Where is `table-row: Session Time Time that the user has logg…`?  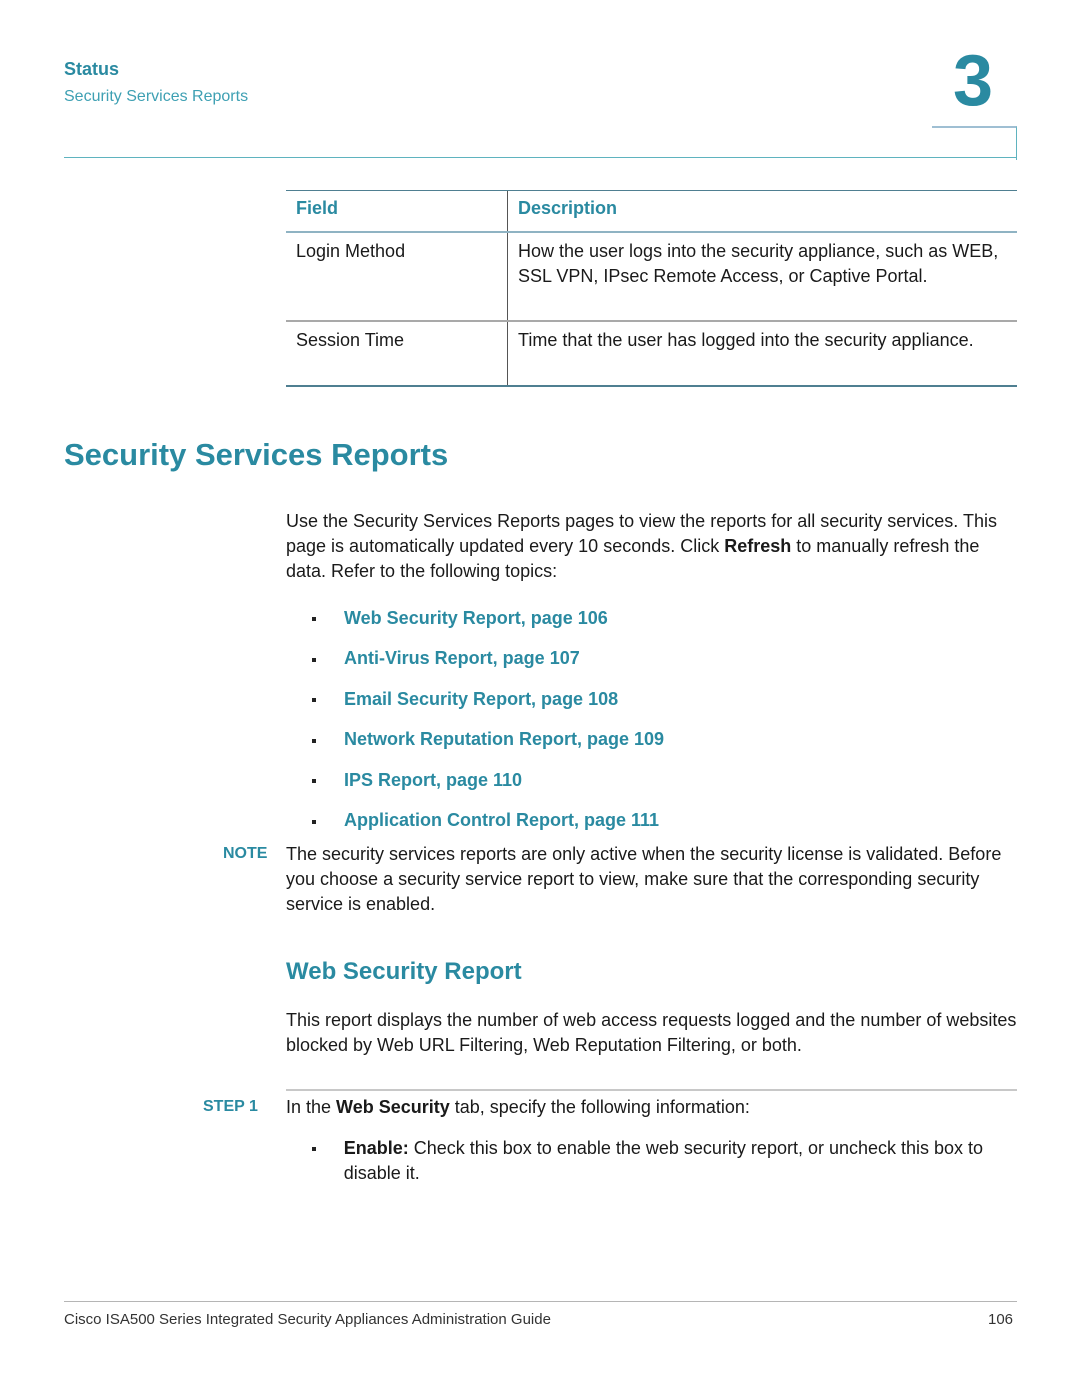
table-row: Session Time Time that the user has logg… is located at coordinates (651, 354).